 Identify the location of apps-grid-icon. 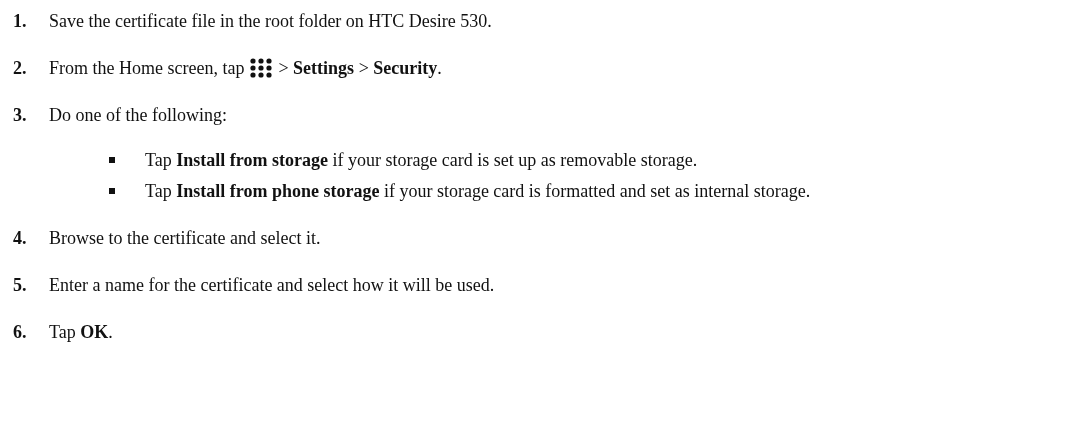
(261, 68).